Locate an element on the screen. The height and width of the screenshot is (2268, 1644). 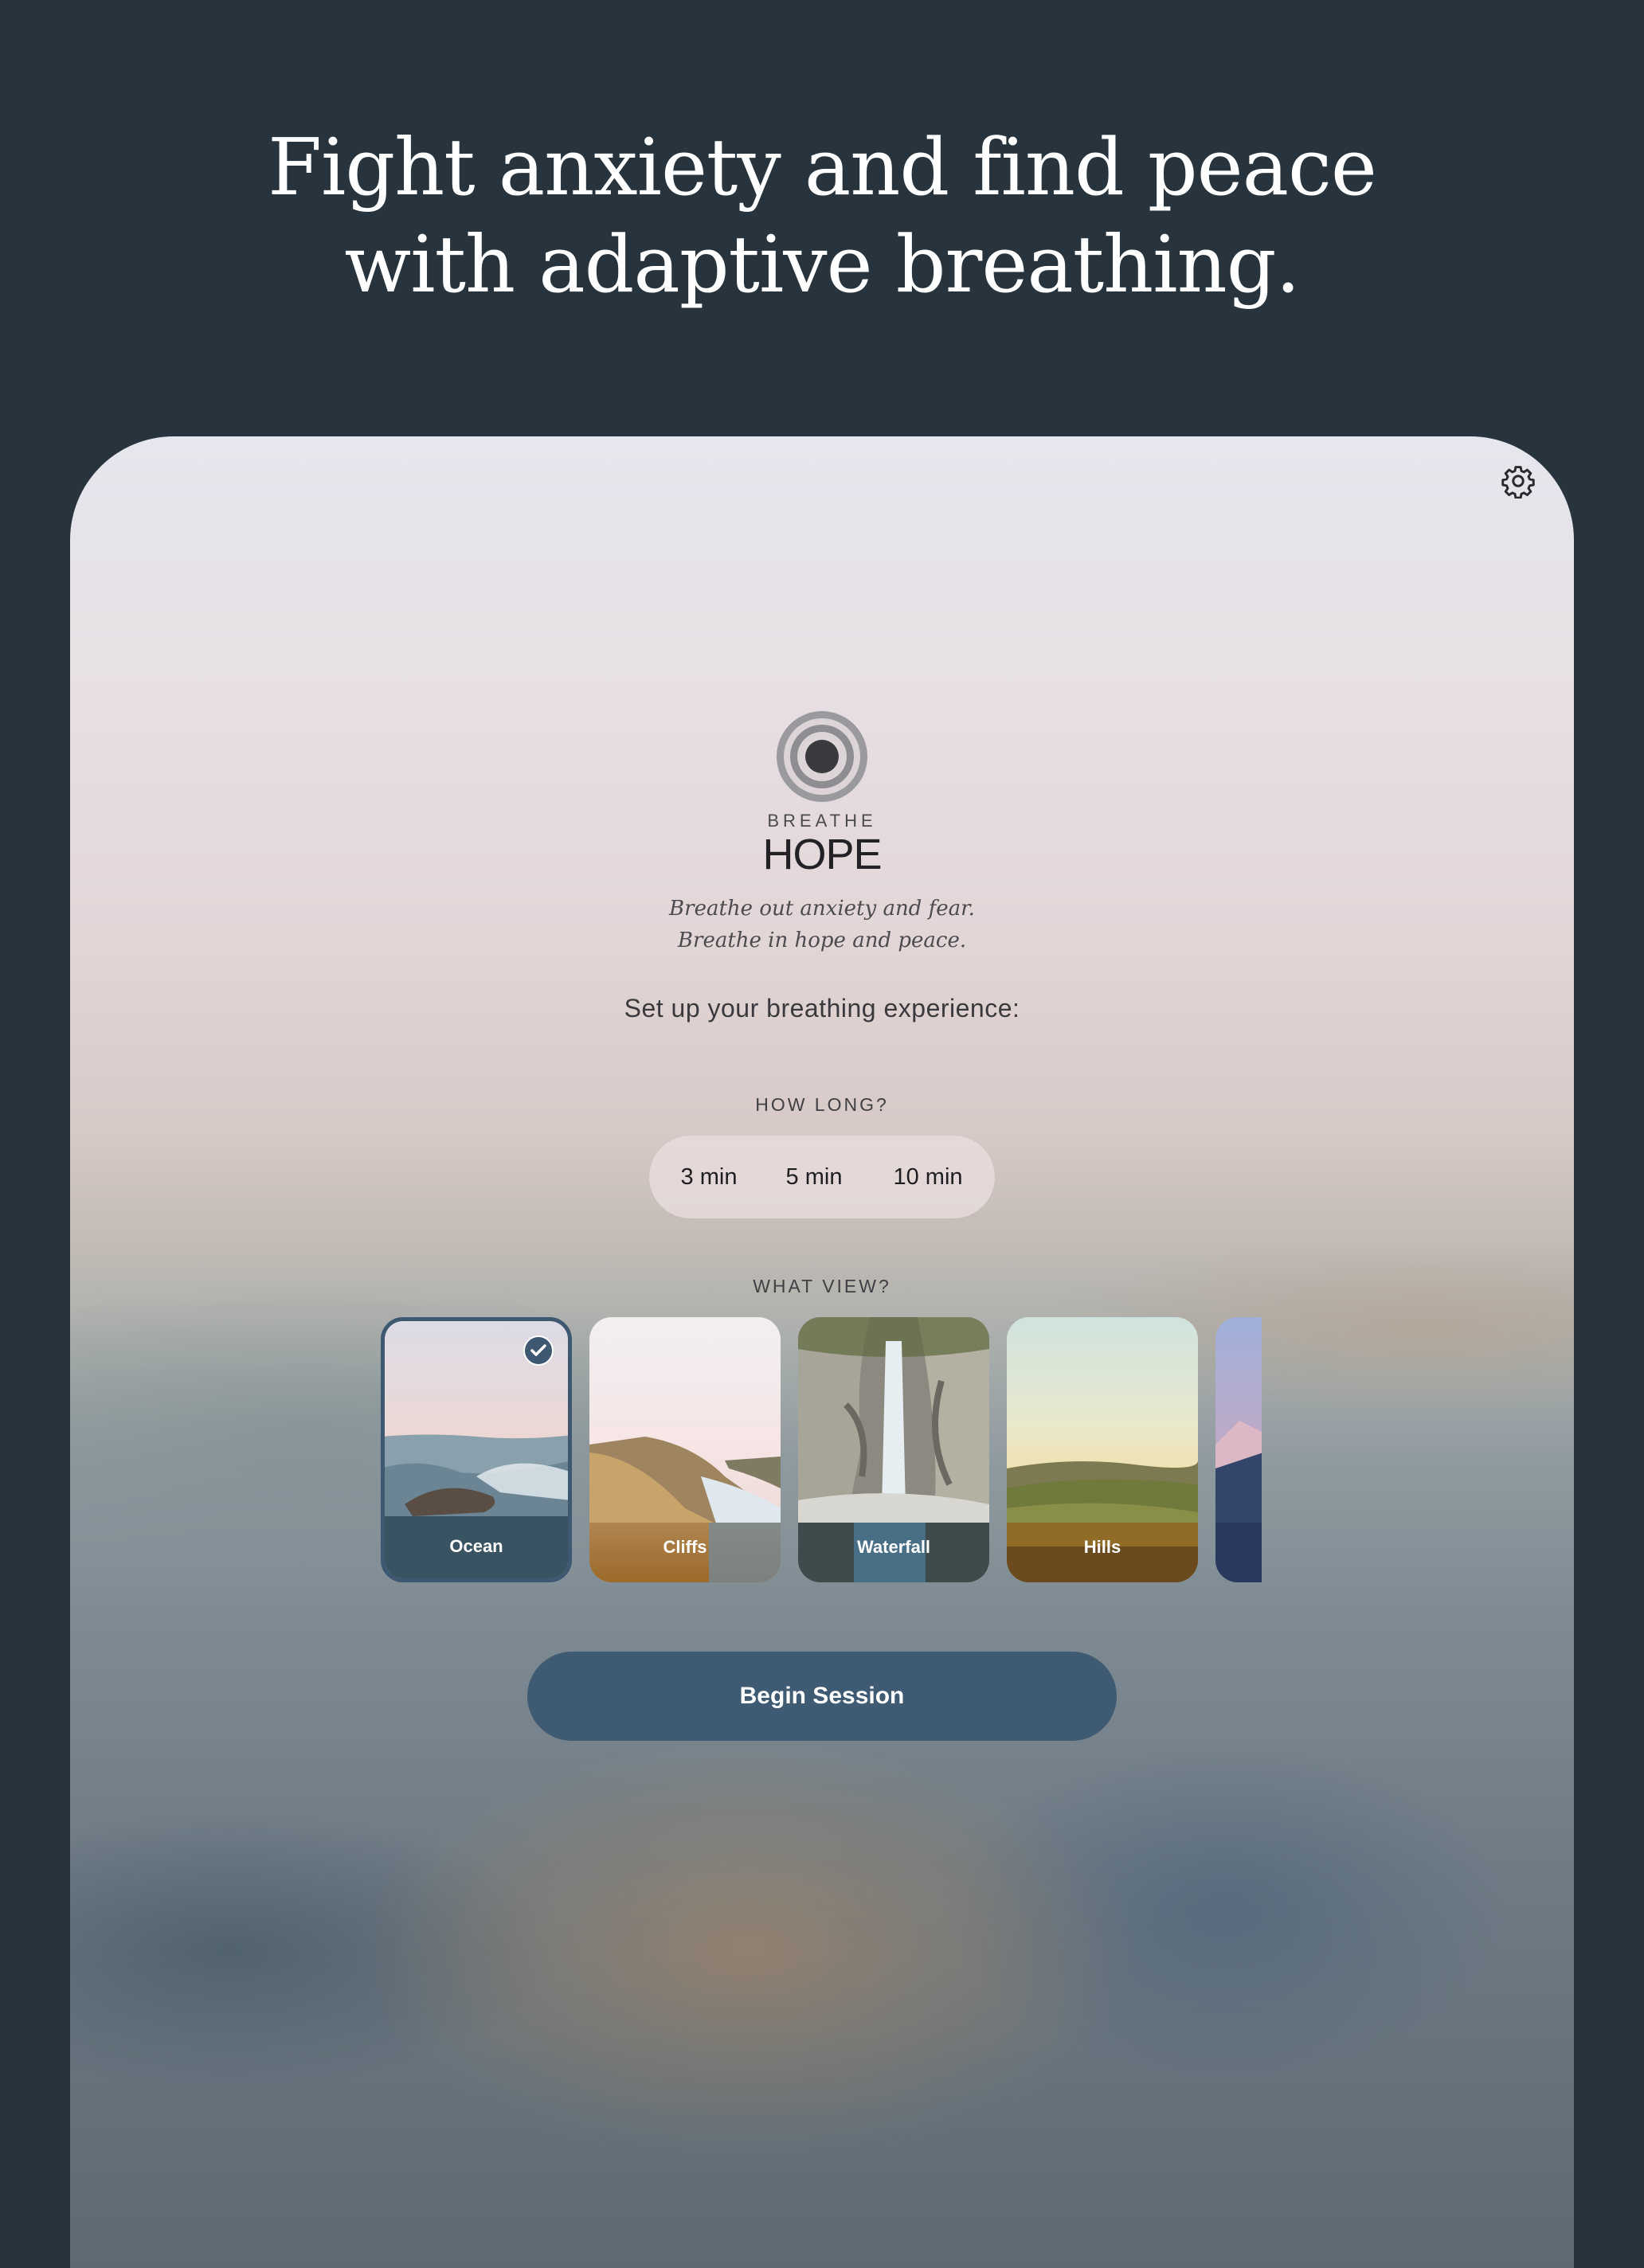
mountain-thumbnail is located at coordinates (1238, 1449).